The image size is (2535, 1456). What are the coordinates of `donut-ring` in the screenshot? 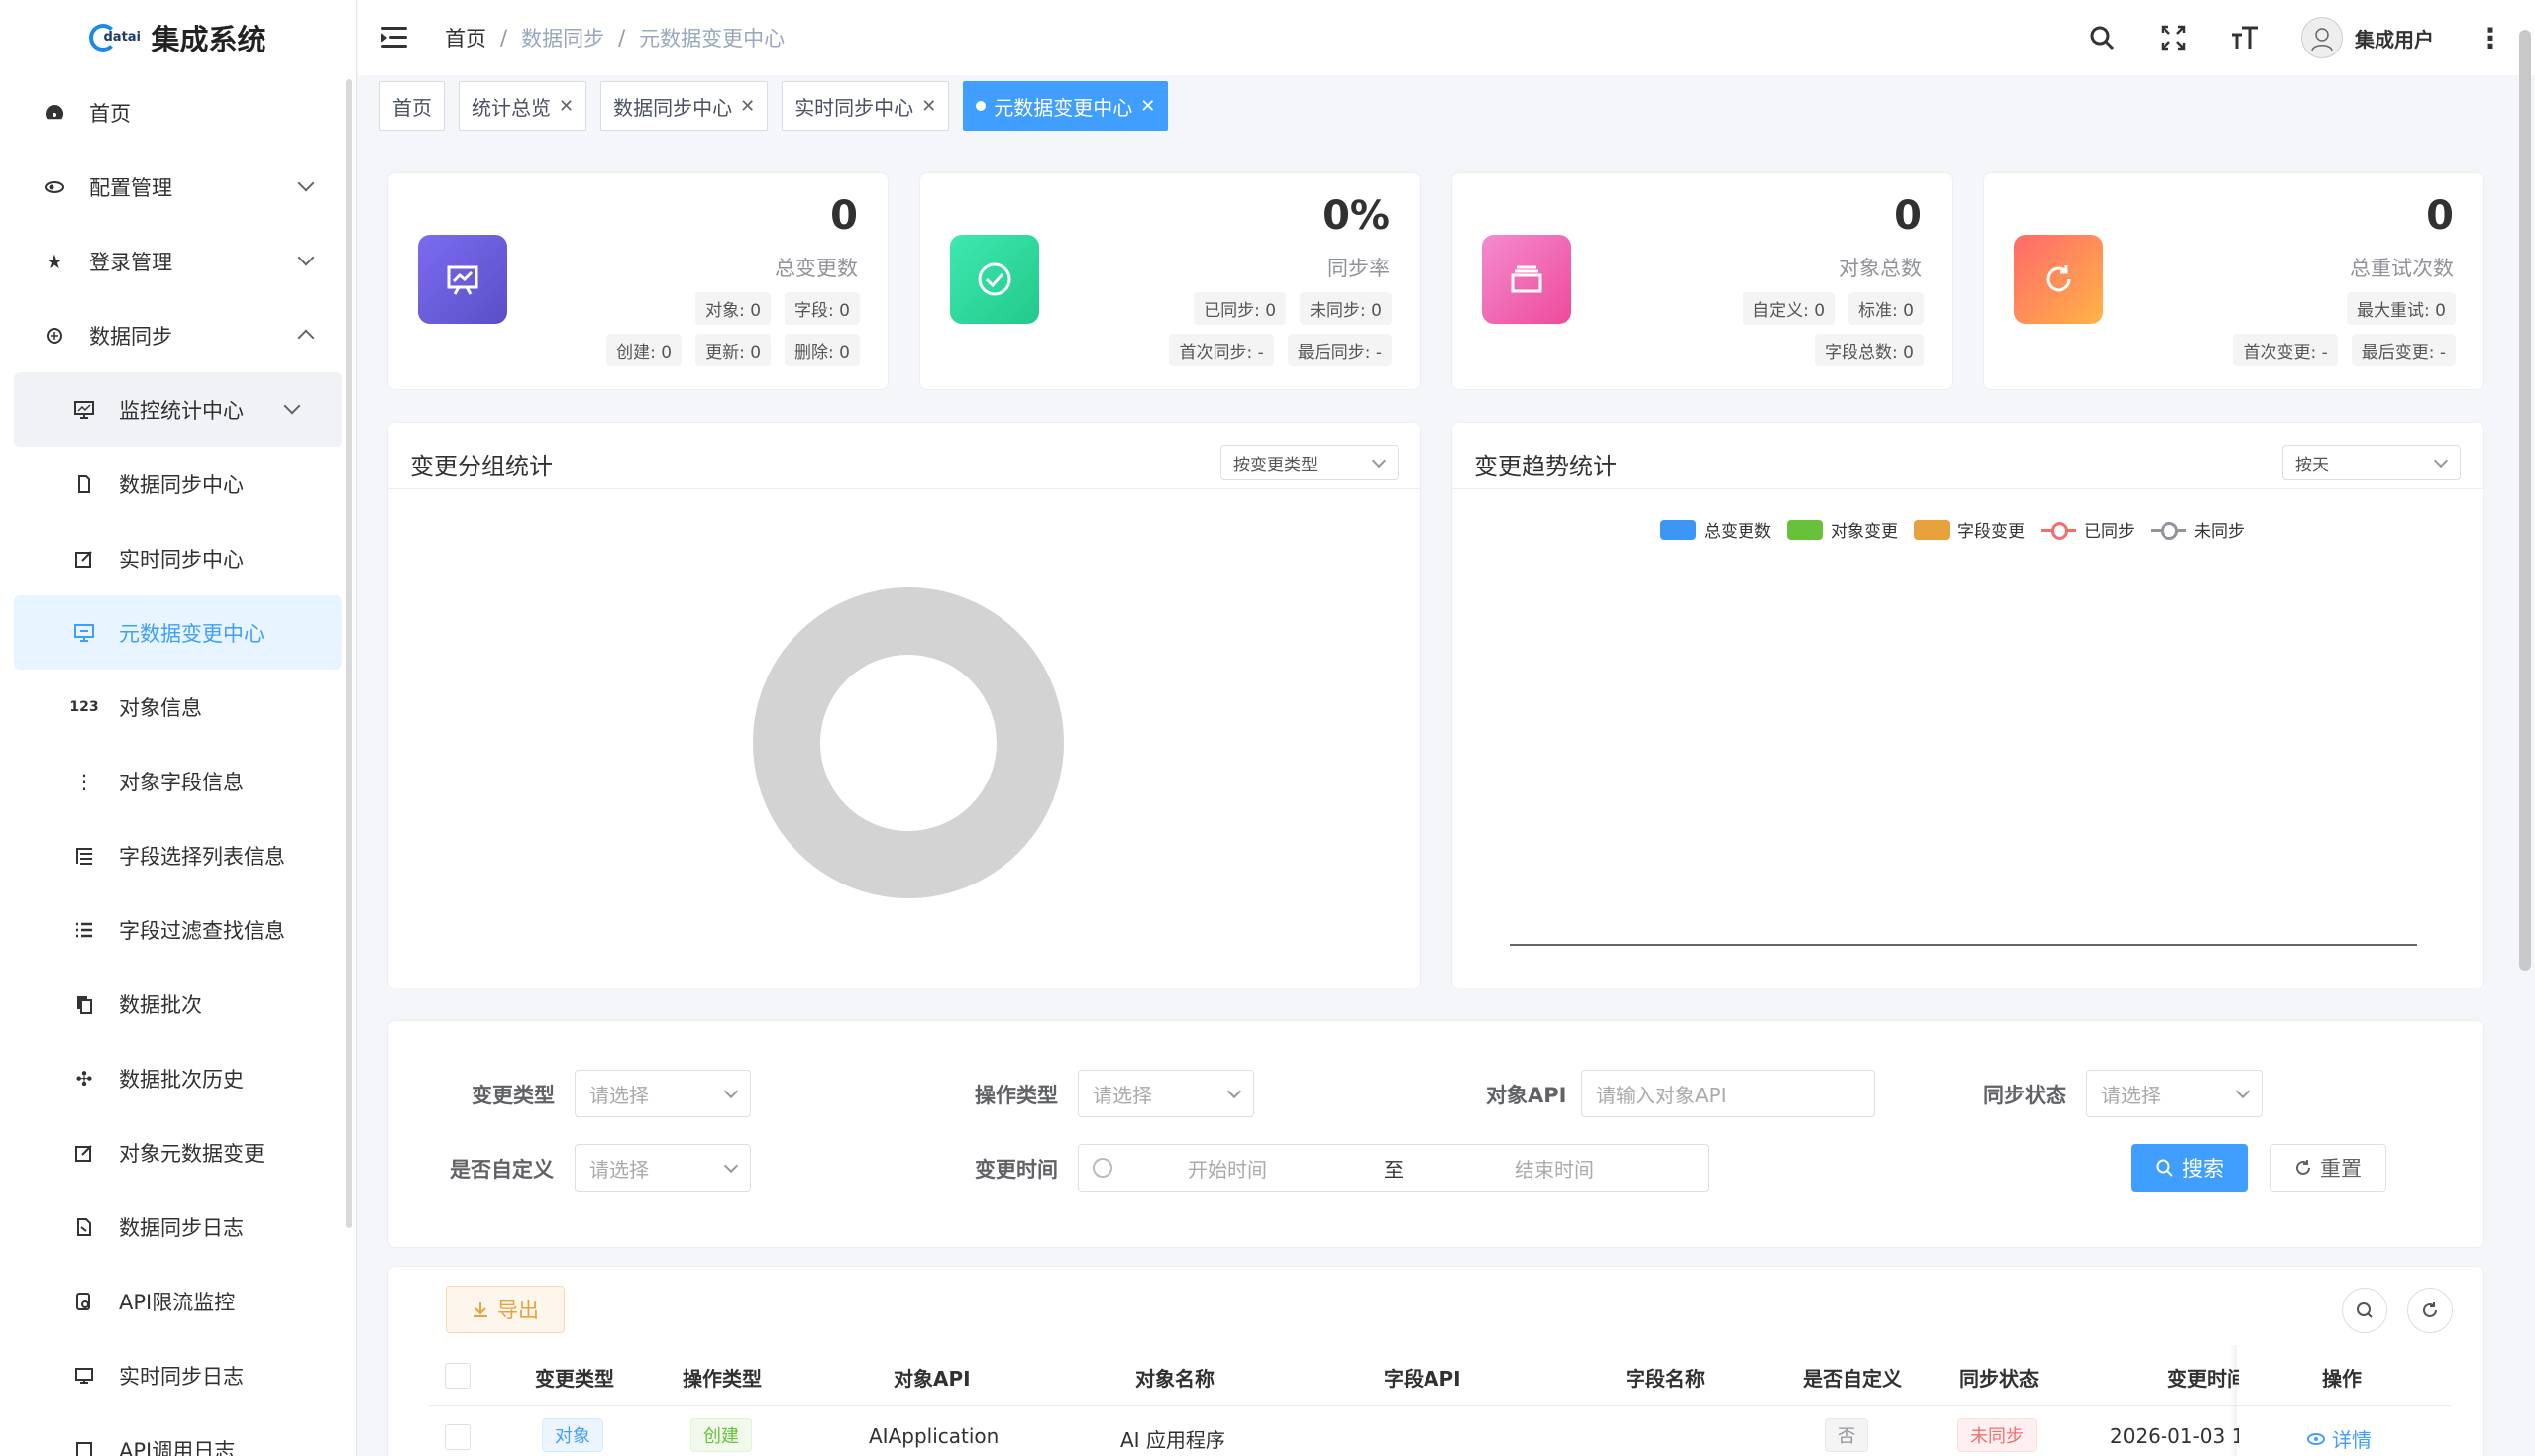 It's located at (908, 742).